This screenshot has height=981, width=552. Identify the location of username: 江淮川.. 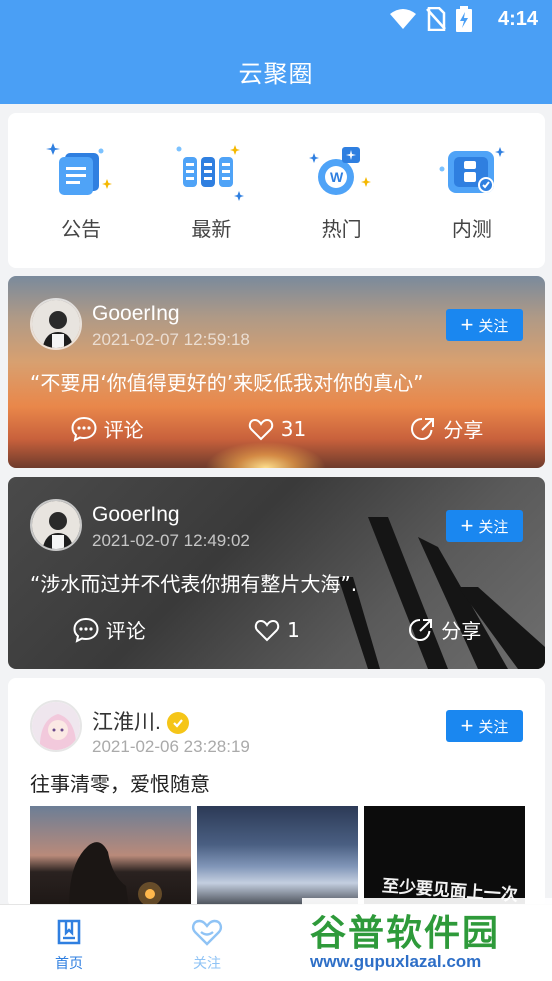
(126, 722).